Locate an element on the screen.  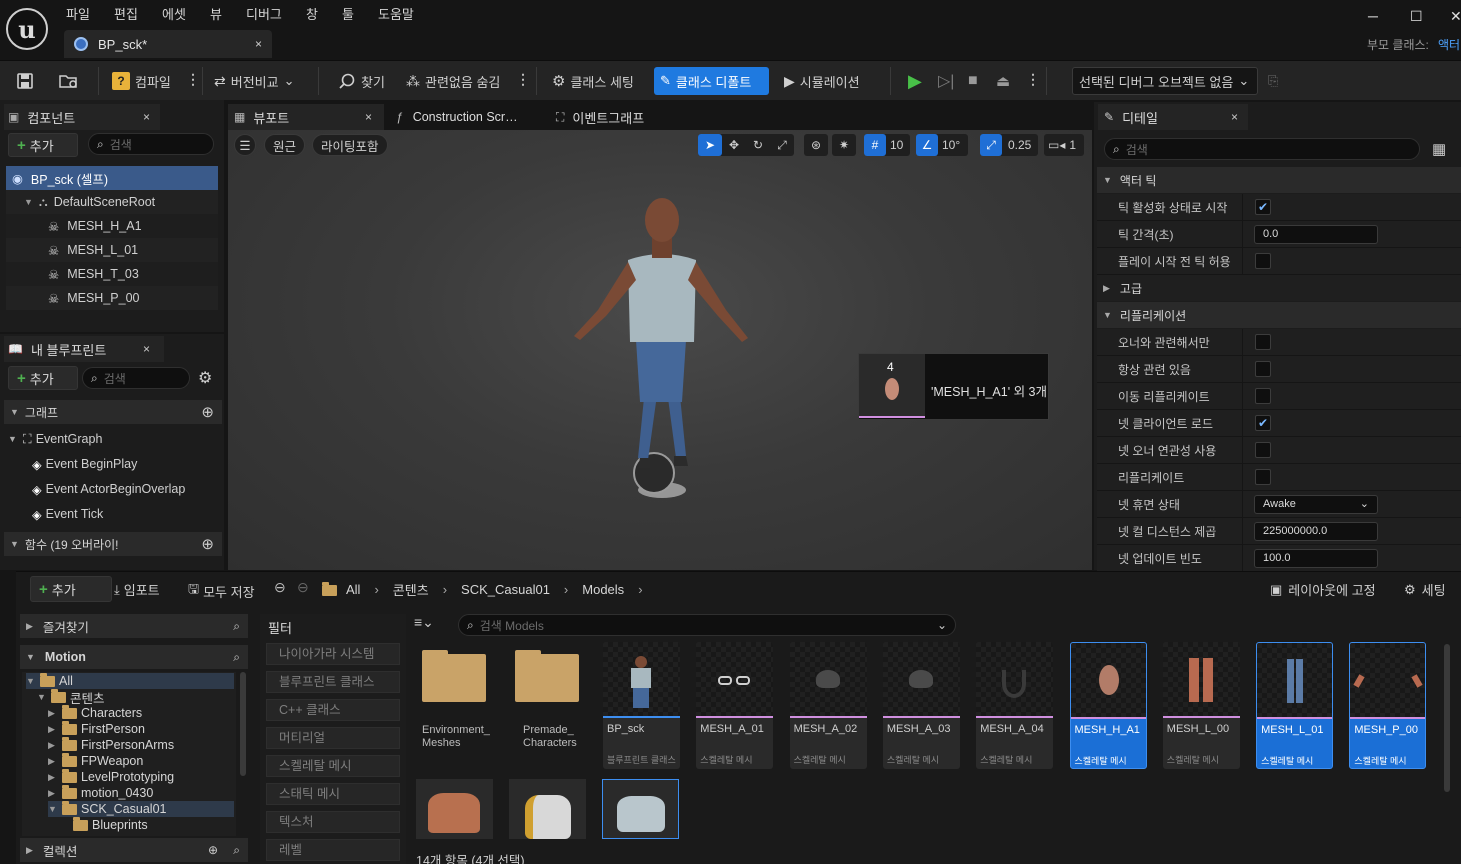
filter-item: 블루프린트 클래스 is located at coordinates (333, 682).